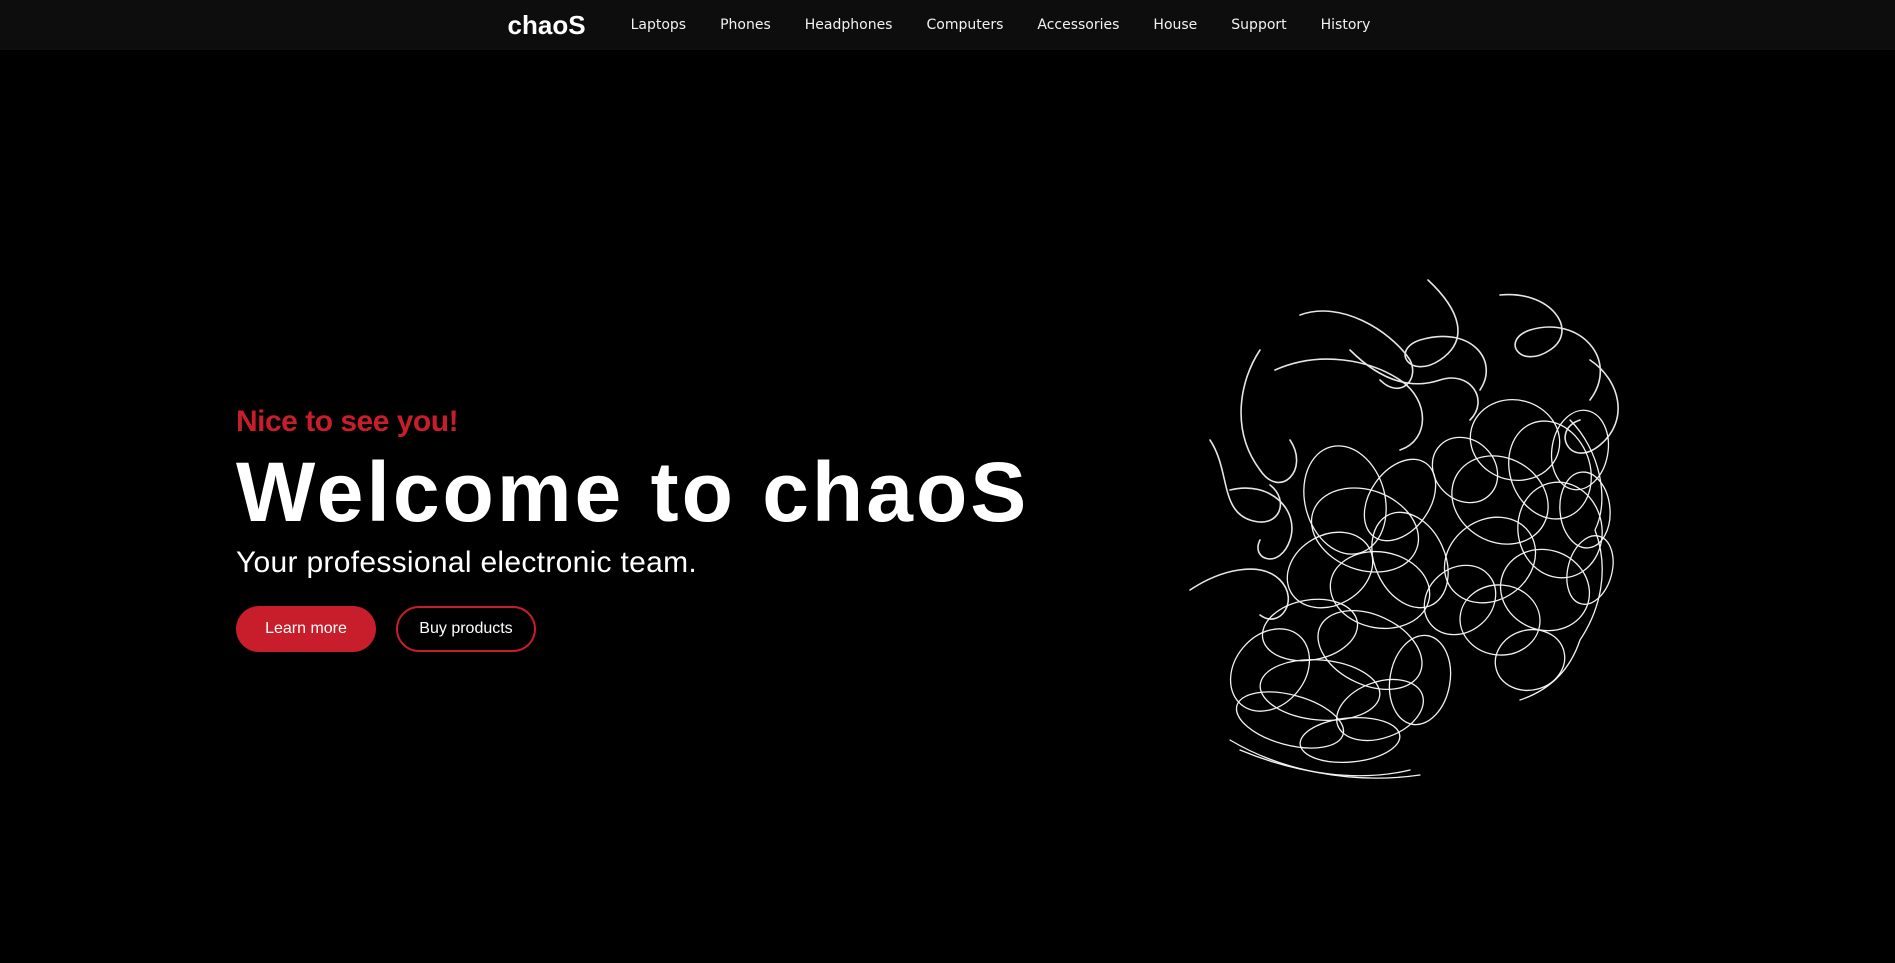 Image resolution: width=1895 pixels, height=963 pixels. Describe the element at coordinates (1404, 449) in the screenshot. I see `outer-wisps` at that location.